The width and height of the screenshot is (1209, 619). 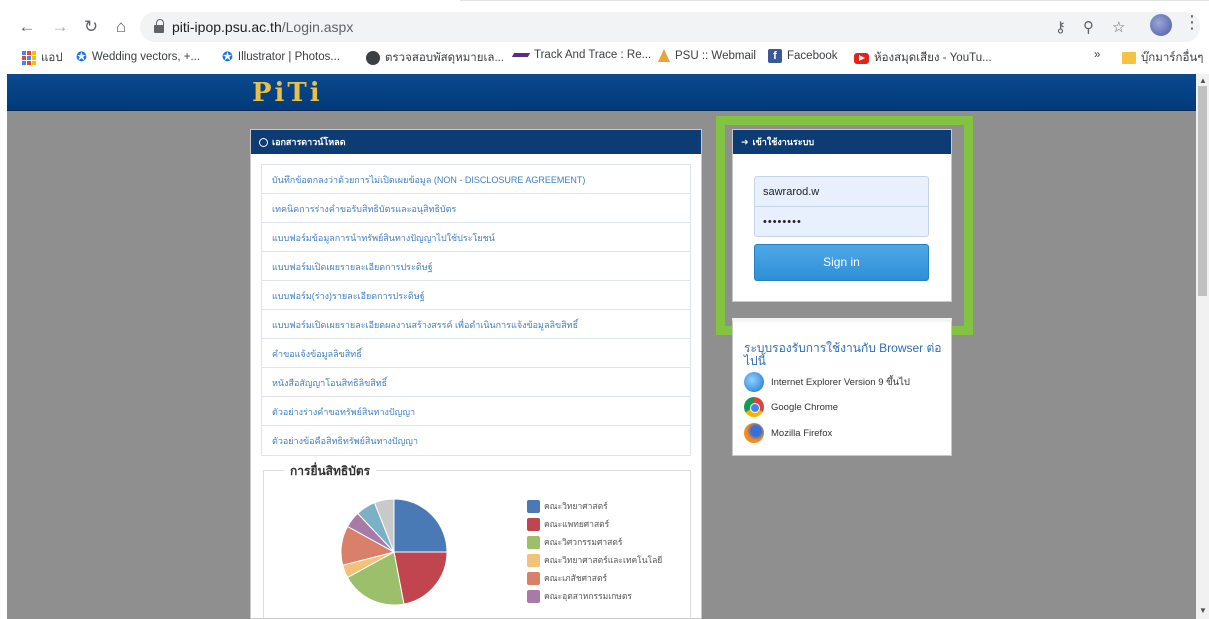 What do you see at coordinates (1161, 25) in the screenshot?
I see `profile-avatar` at bounding box center [1161, 25].